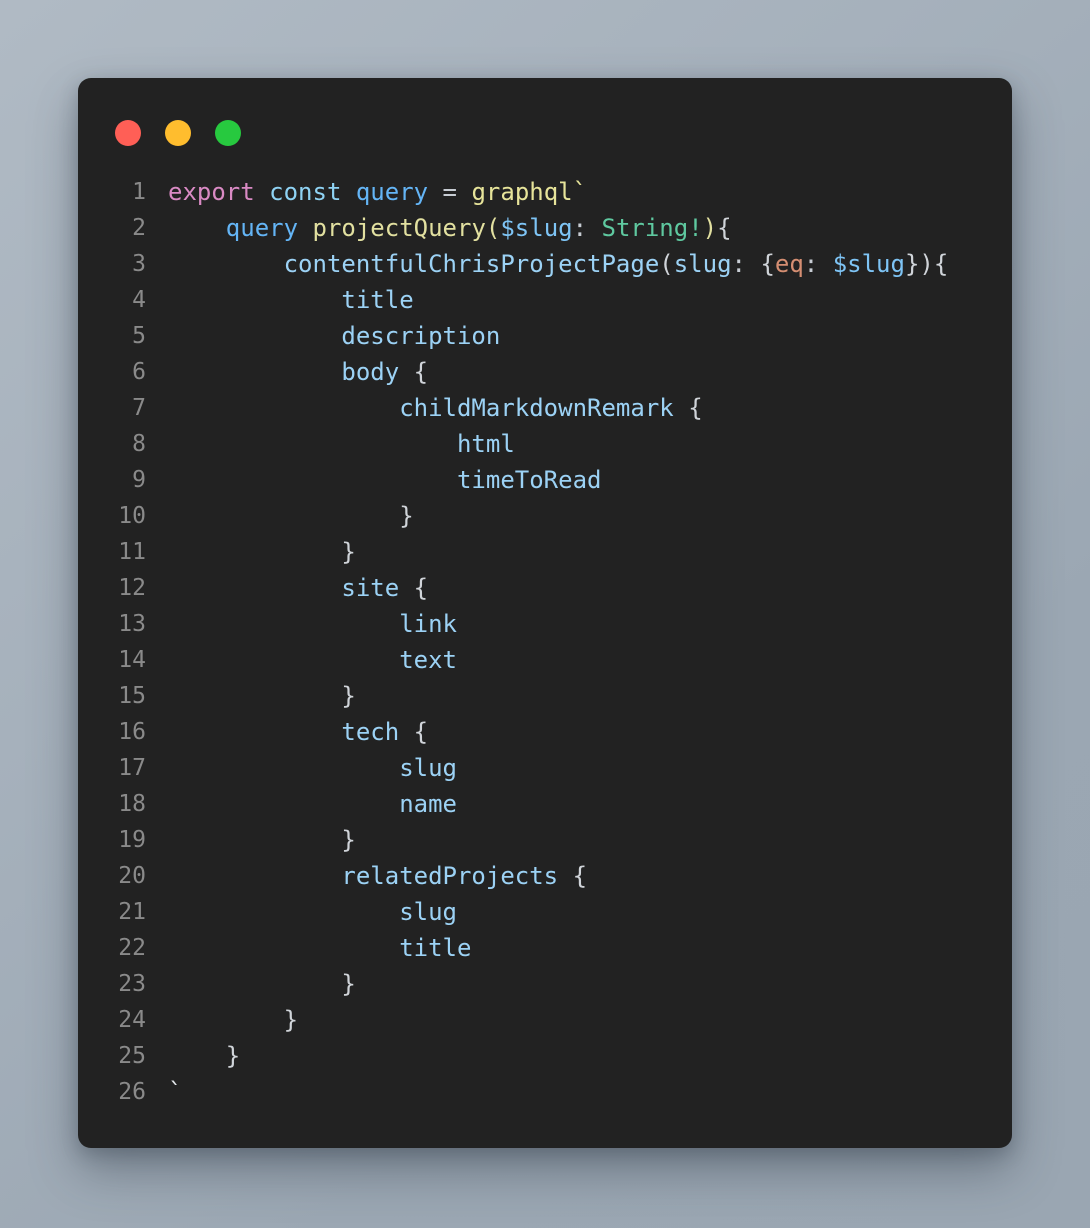  Describe the element at coordinates (228, 133) in the screenshot. I see `maximize-window-button` at that location.